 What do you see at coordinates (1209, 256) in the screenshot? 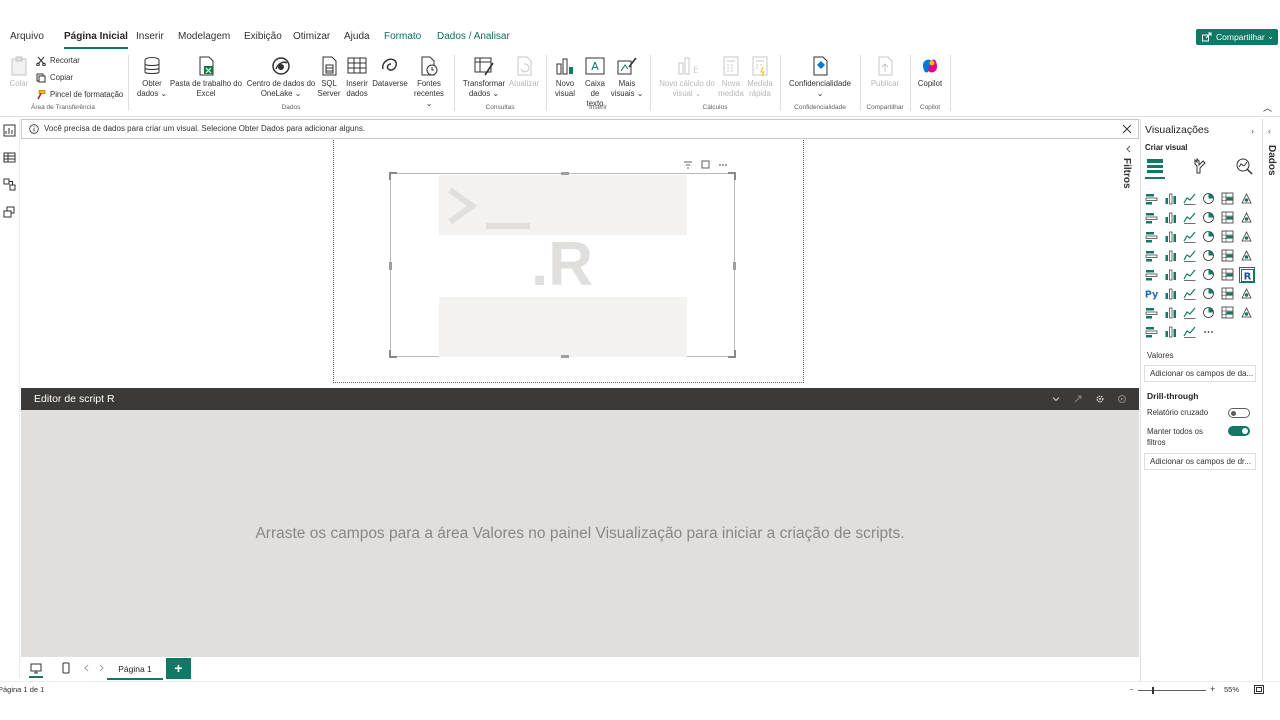
I see `shape-map-icon` at bounding box center [1209, 256].